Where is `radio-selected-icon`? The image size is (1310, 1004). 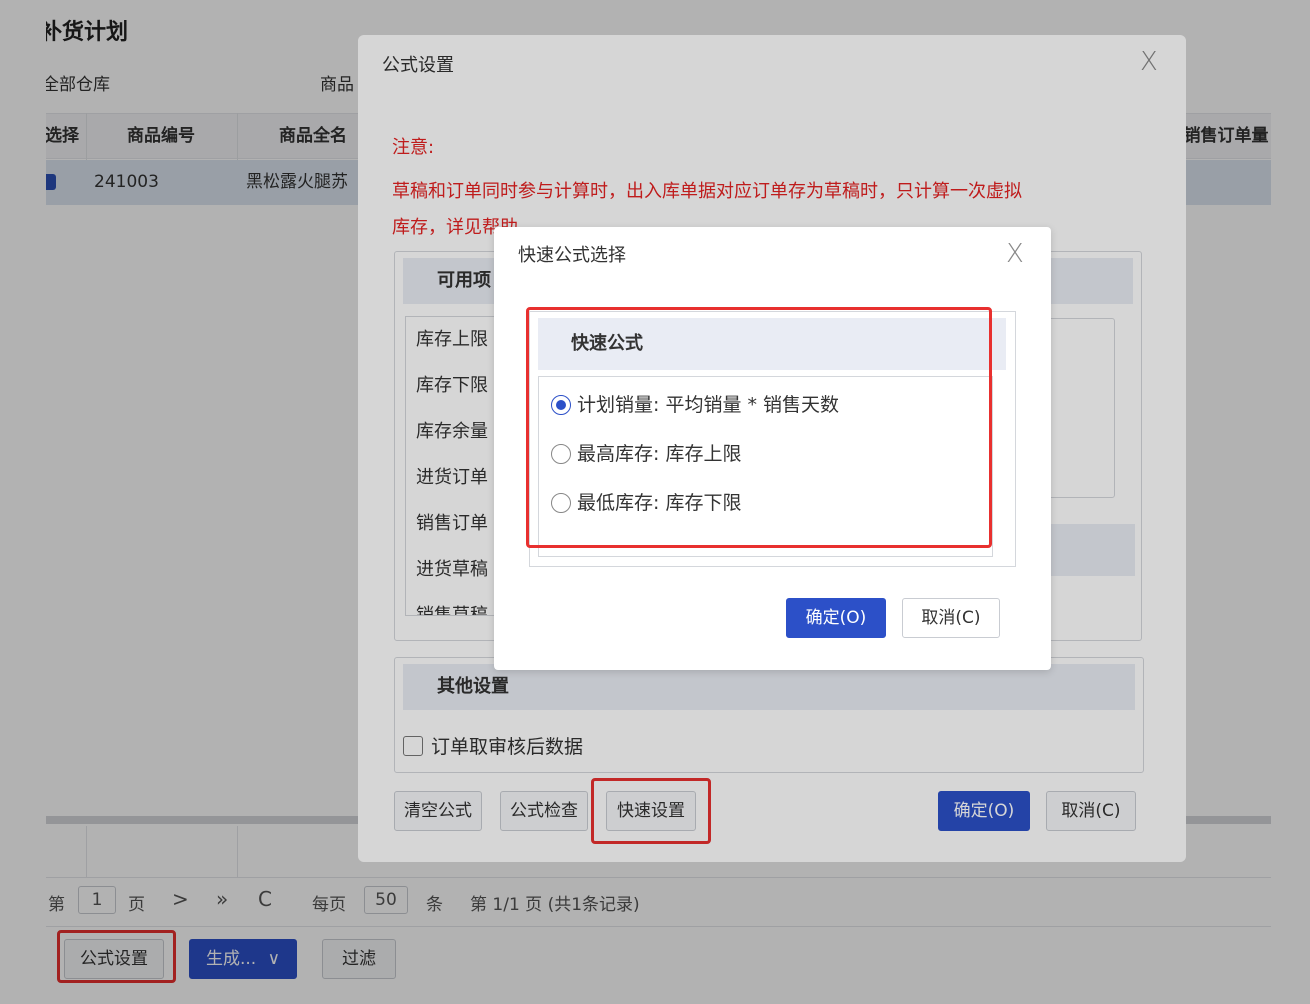
radio-selected-icon is located at coordinates (561, 405).